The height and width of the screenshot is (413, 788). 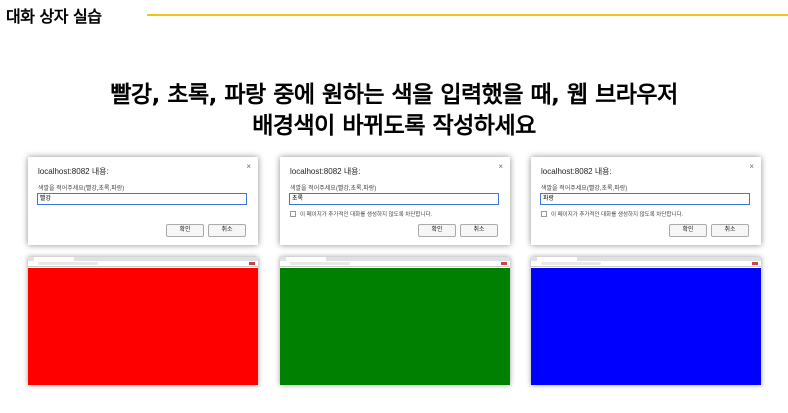 I want to click on color-input: 빨강, so click(x=142, y=199).